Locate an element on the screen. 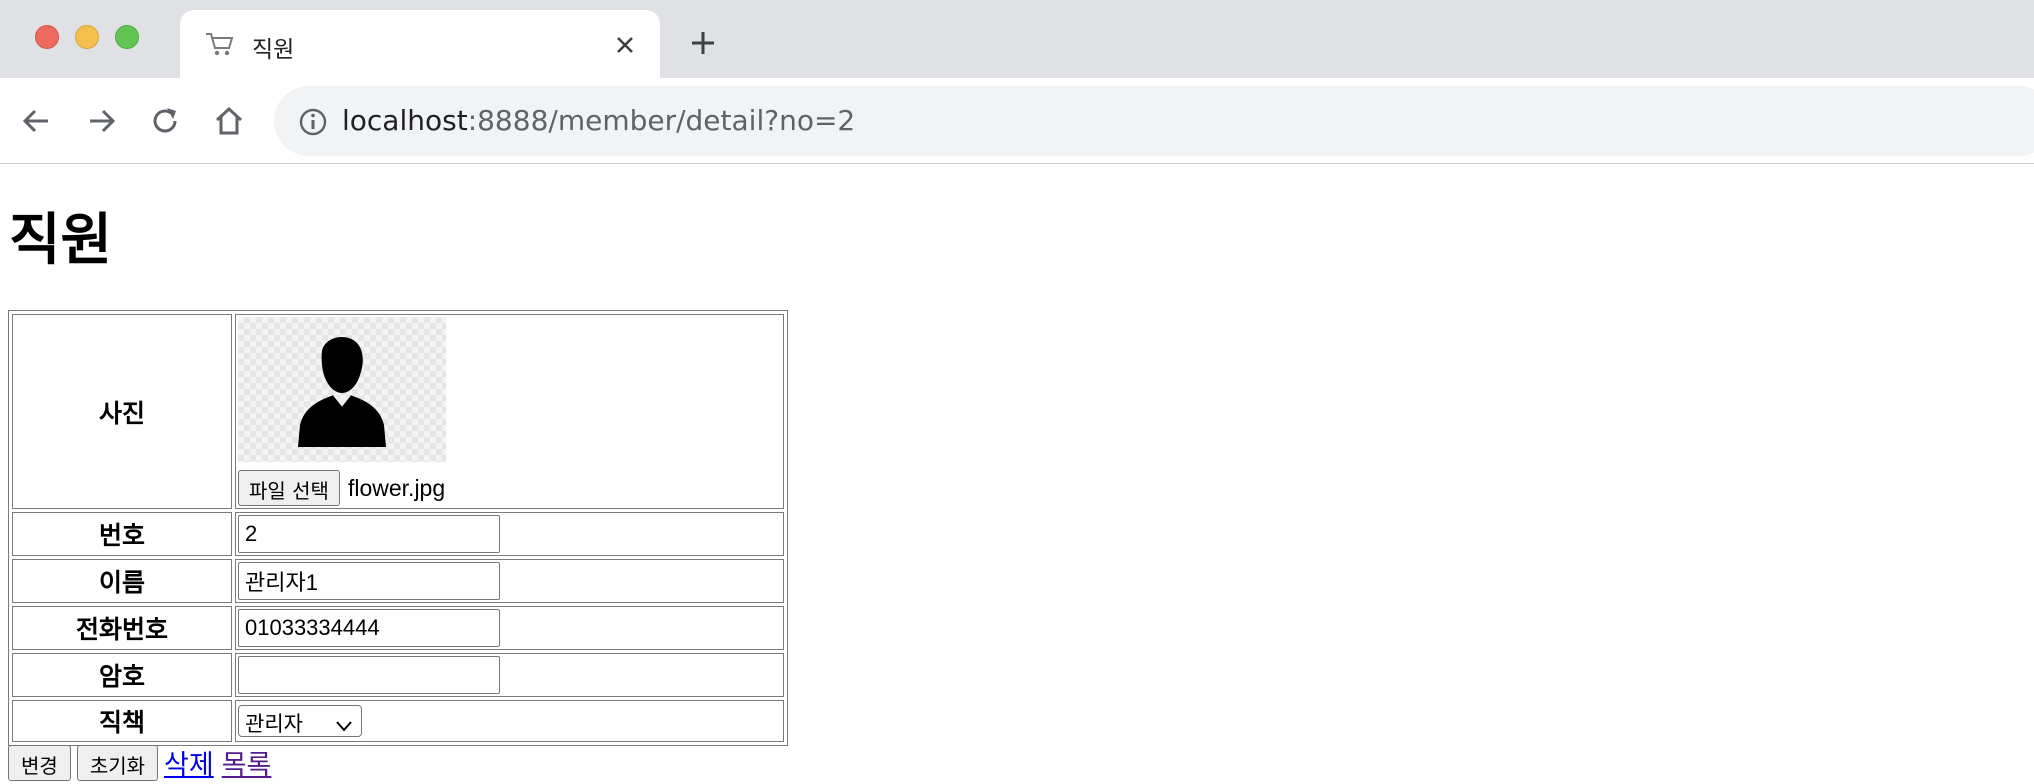 This screenshot has height=784, width=2034. position-select: 관리자 is located at coordinates (300, 721).